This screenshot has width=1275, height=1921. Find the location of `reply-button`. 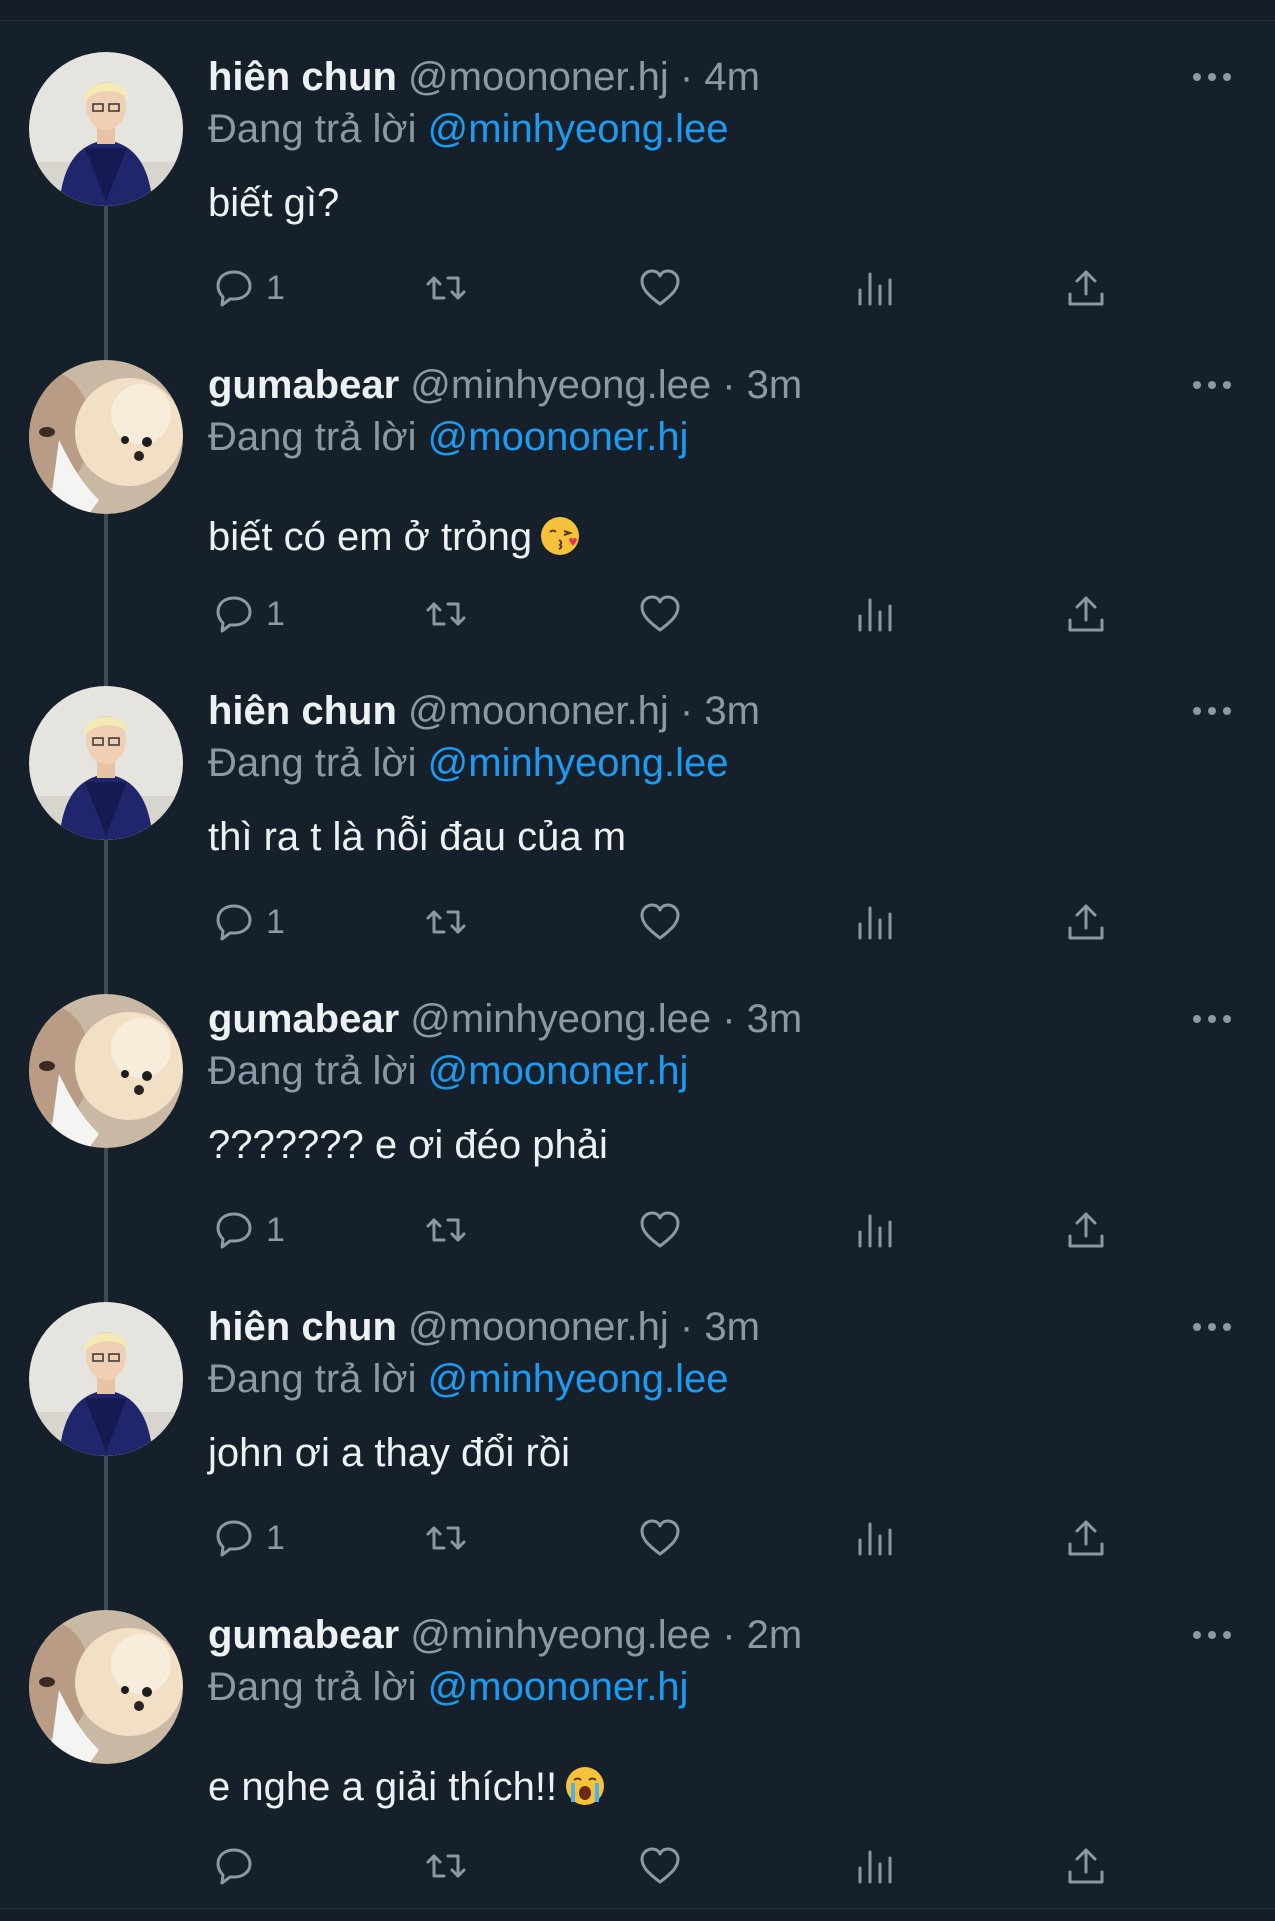

reply-button is located at coordinates (234, 1866).